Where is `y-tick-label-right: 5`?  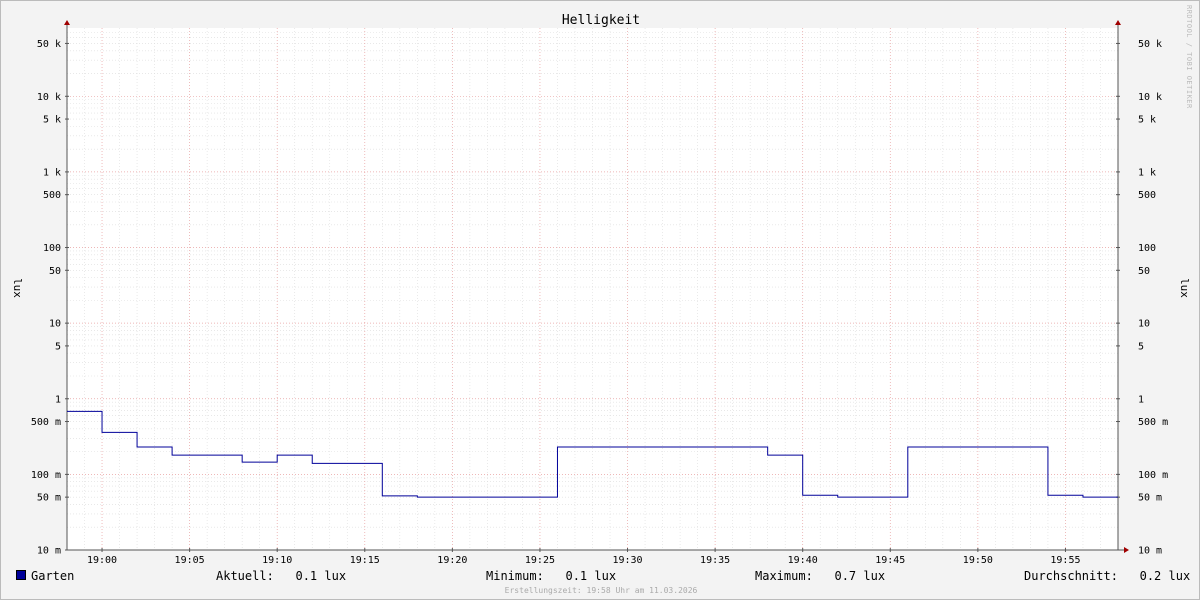
y-tick-label-right: 5 is located at coordinates (1141, 346).